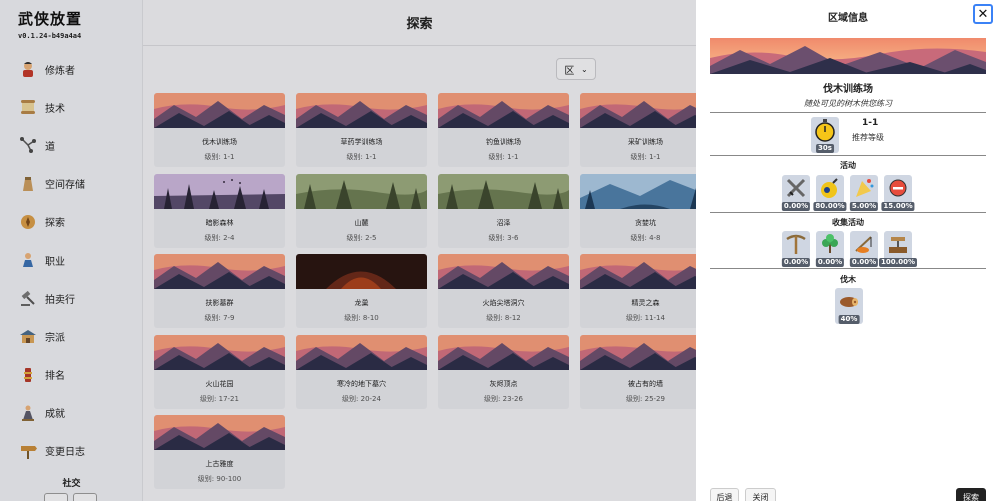  I want to click on stat-percentage: 100.00%, so click(898, 262).